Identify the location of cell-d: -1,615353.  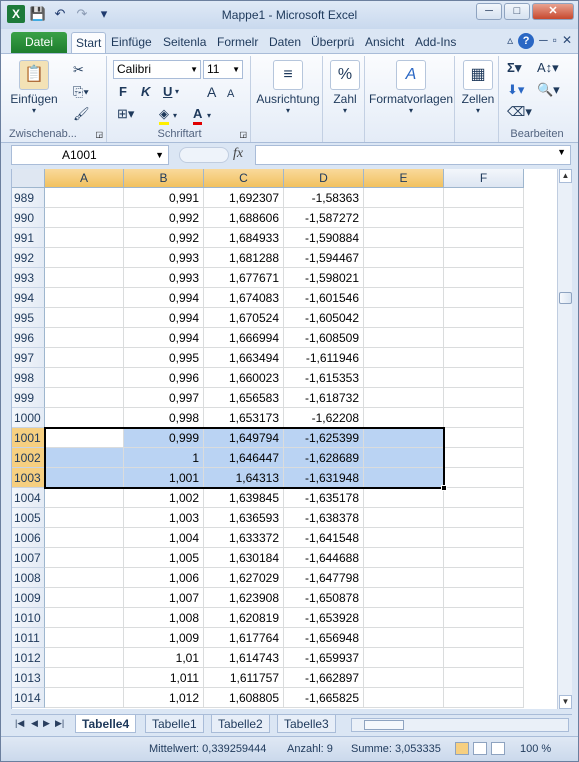
(324, 378).